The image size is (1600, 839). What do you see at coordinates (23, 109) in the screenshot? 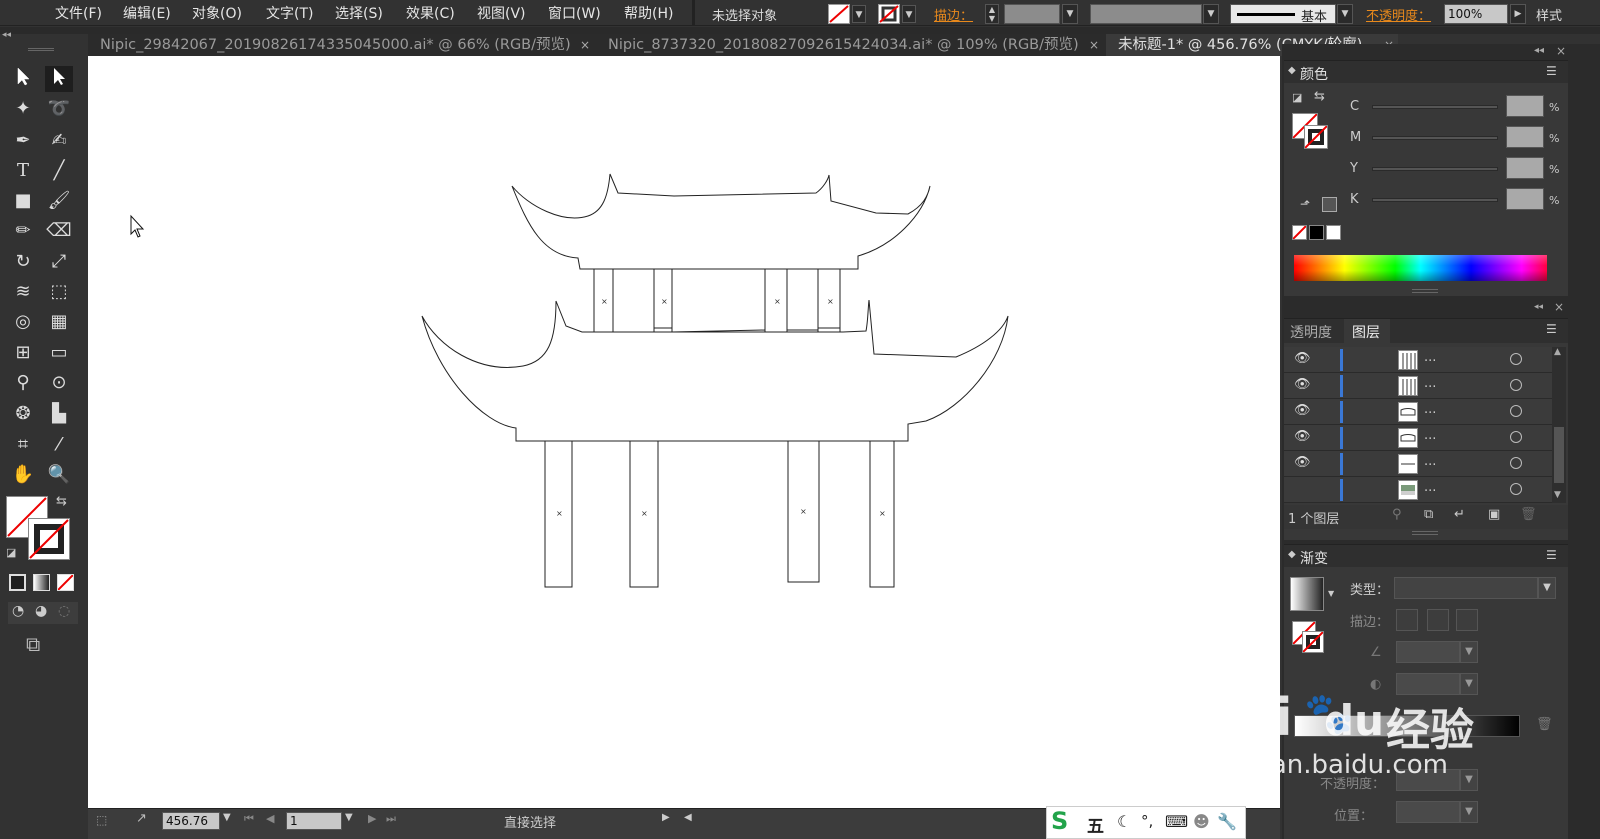
I see `magic-wand-icon: ✦` at bounding box center [23, 109].